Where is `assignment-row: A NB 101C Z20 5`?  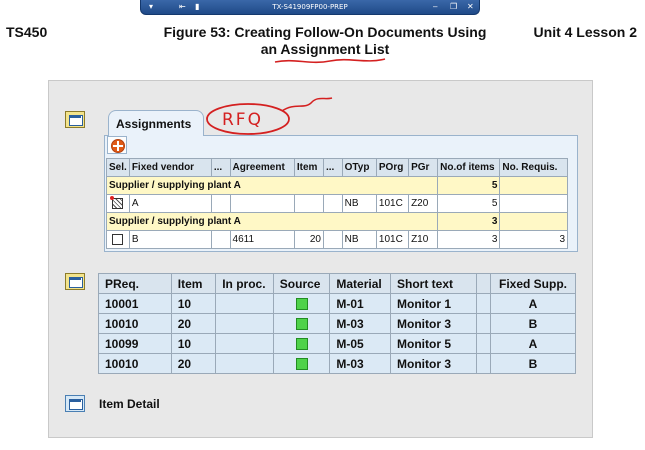 assignment-row: A NB 101C Z20 5 is located at coordinates (337, 203).